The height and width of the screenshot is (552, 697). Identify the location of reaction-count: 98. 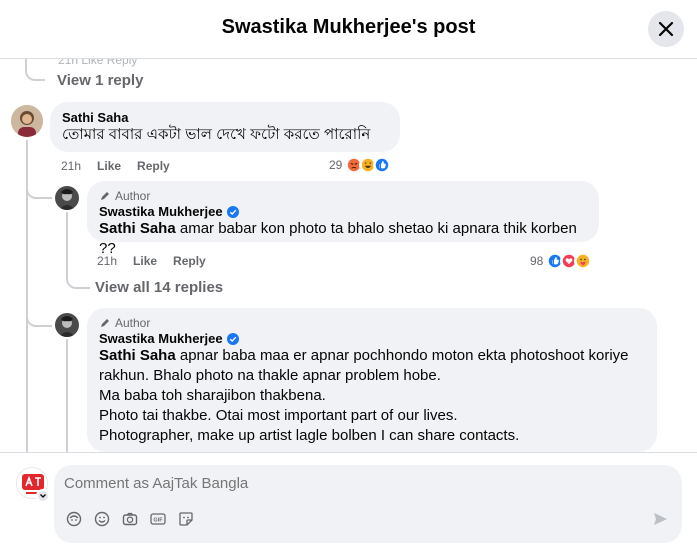
(537, 261).